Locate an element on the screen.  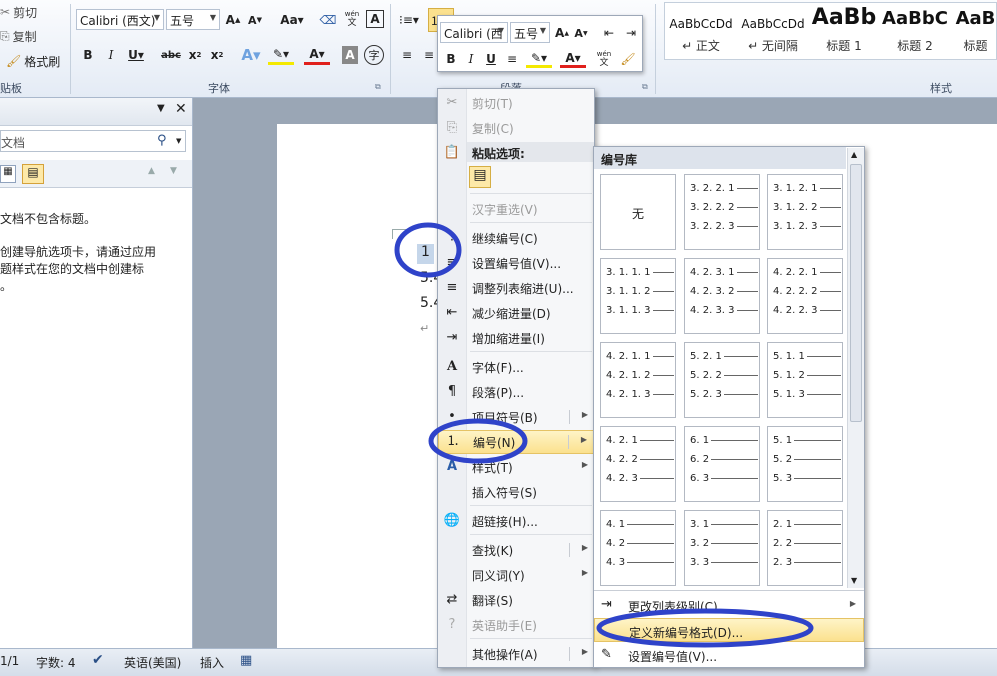
insert-mode: 插入 is located at coordinates (212, 662).